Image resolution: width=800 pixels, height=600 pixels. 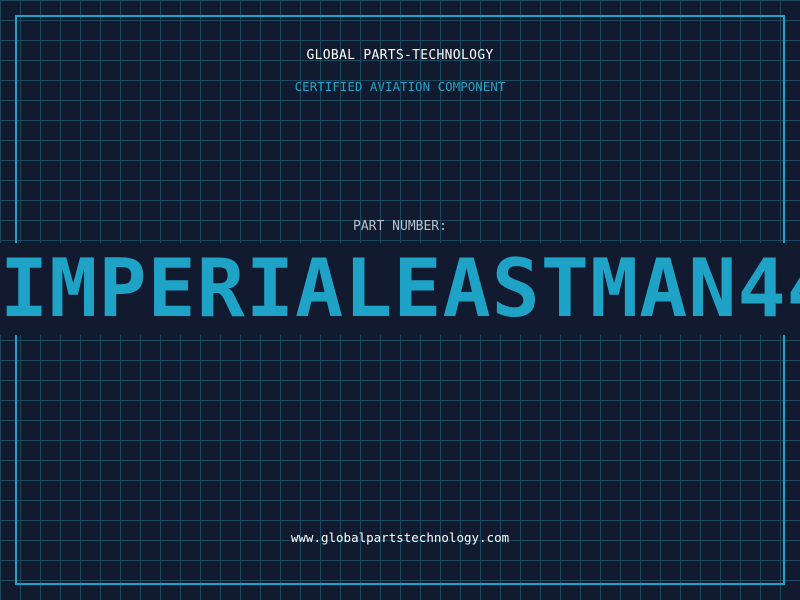 What do you see at coordinates (400, 226) in the screenshot?
I see `part-number-label: PART NUMBER:` at bounding box center [400, 226].